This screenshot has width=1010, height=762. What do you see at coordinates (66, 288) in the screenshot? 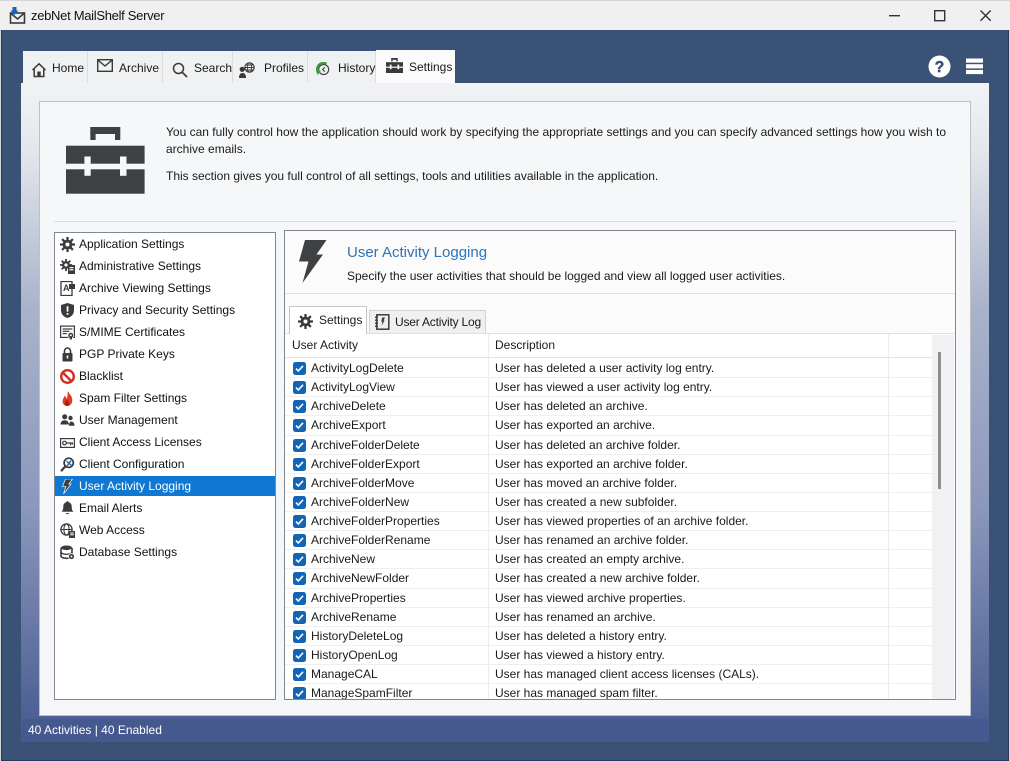
I see `svg-text: A` at bounding box center [66, 288].